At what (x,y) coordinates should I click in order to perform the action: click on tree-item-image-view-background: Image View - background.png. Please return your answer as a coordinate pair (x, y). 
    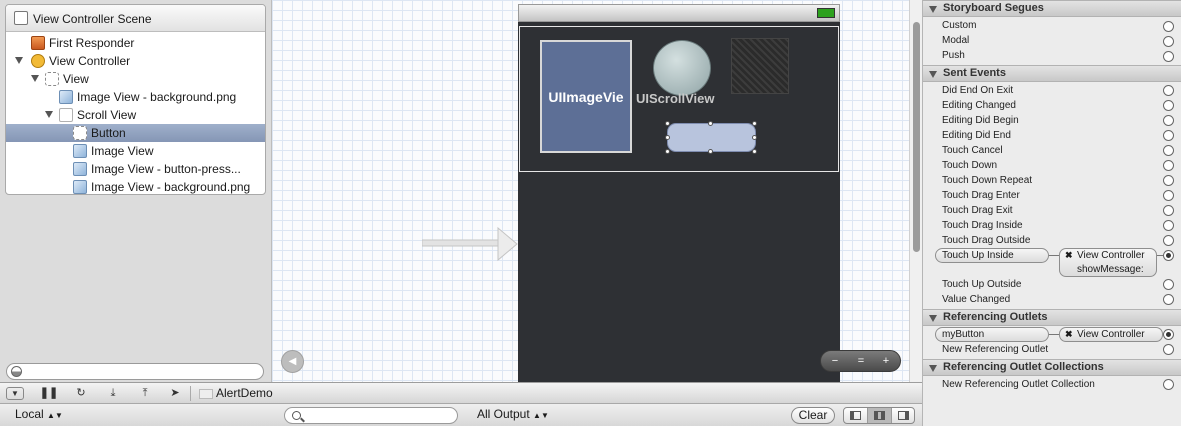
    Looking at the image, I should click on (135, 97).